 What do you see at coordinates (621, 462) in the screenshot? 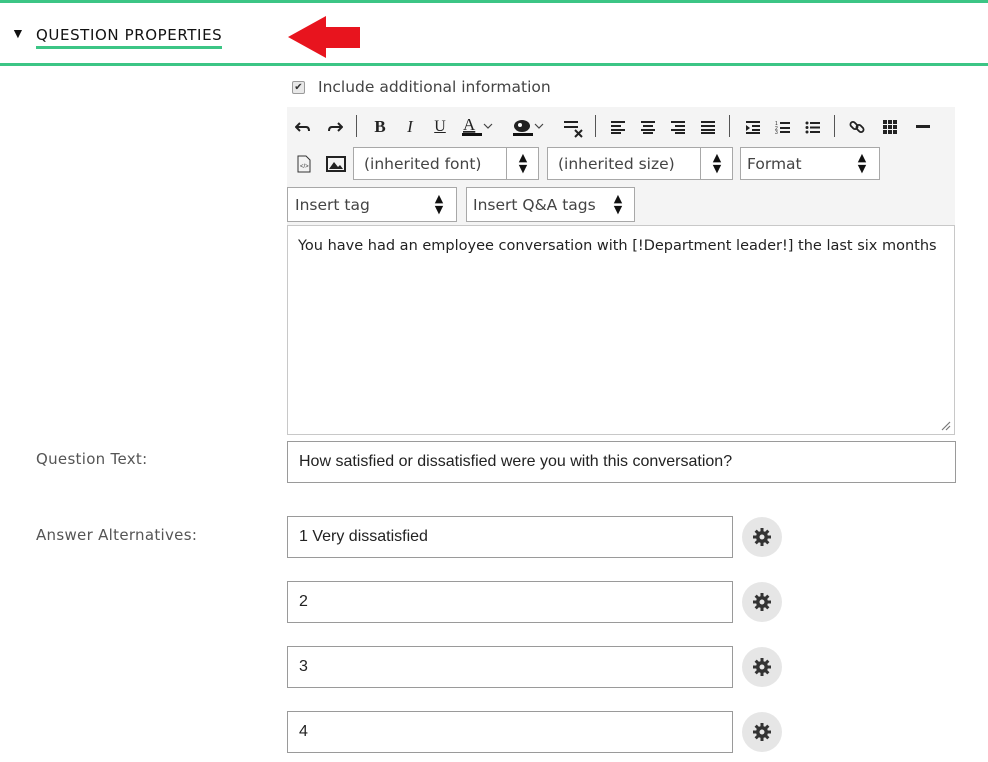
I see `question-text-input` at bounding box center [621, 462].